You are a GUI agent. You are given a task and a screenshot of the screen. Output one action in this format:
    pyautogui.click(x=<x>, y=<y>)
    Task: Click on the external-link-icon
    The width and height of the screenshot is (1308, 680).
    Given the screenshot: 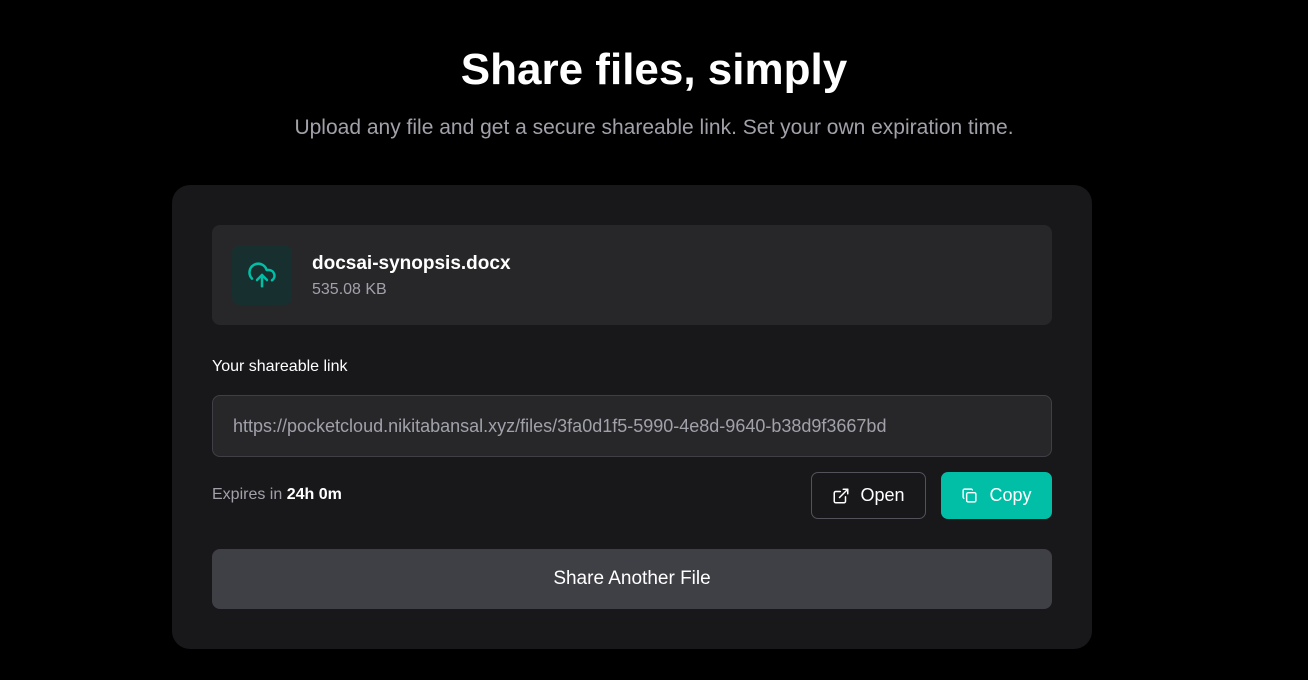 What is the action you would take?
    pyautogui.click(x=841, y=496)
    